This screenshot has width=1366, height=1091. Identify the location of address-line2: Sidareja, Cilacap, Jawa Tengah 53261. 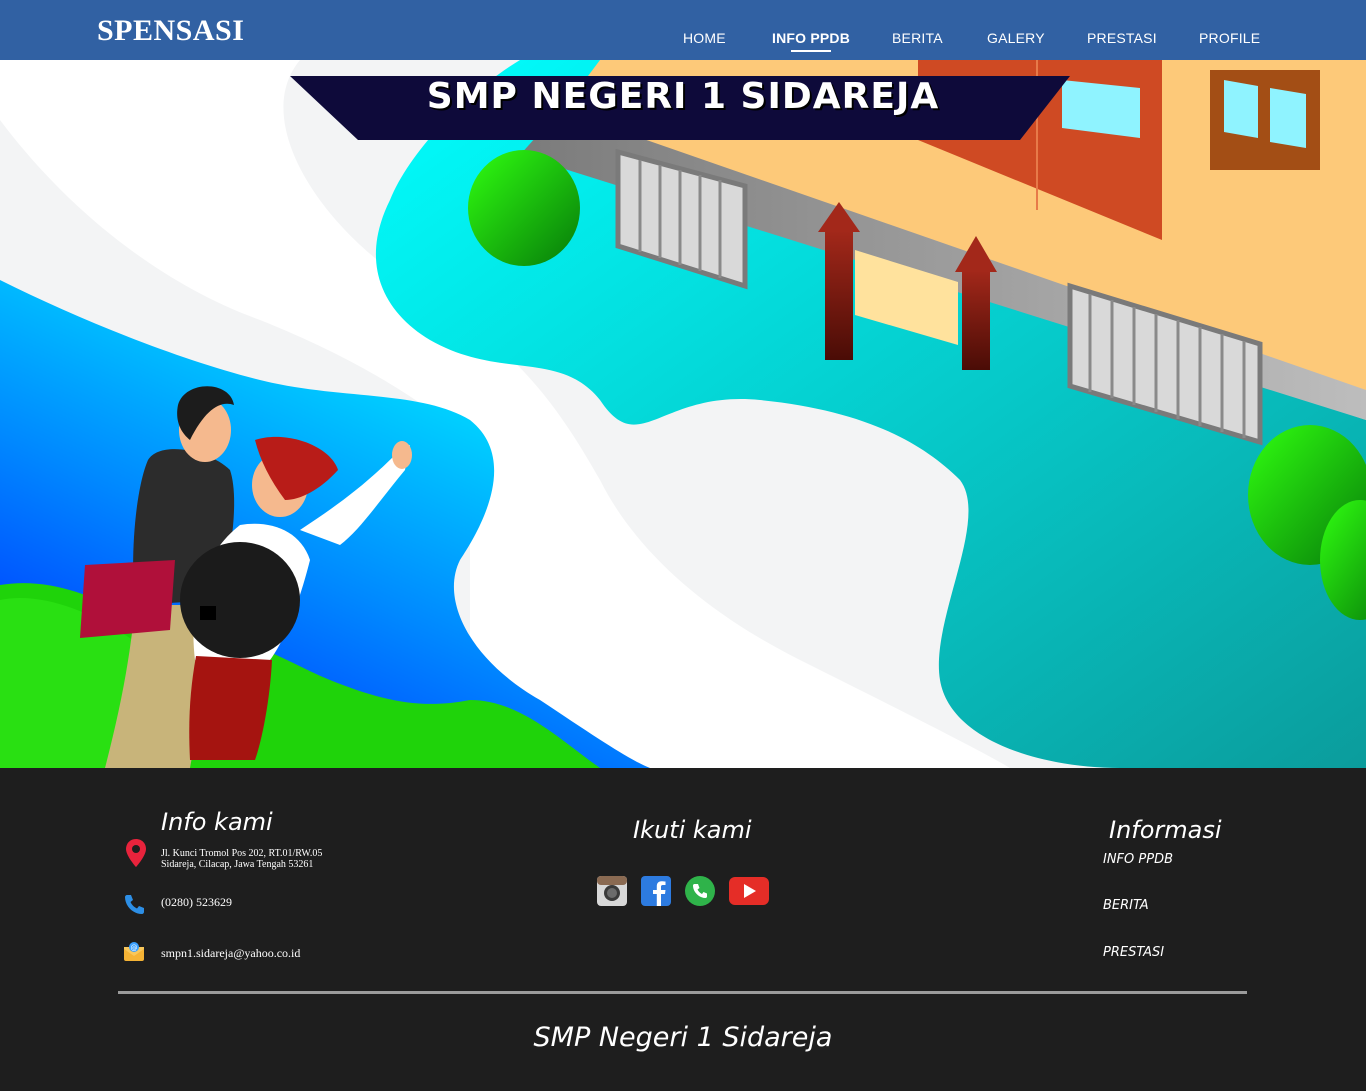
(237, 864).